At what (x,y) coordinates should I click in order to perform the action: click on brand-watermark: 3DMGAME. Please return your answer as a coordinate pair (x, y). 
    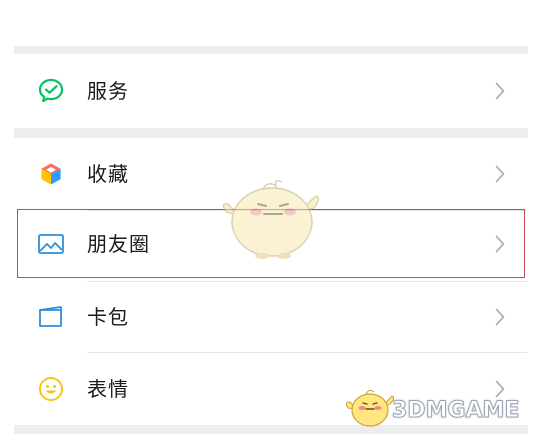
    Looking at the image, I should click on (439, 407).